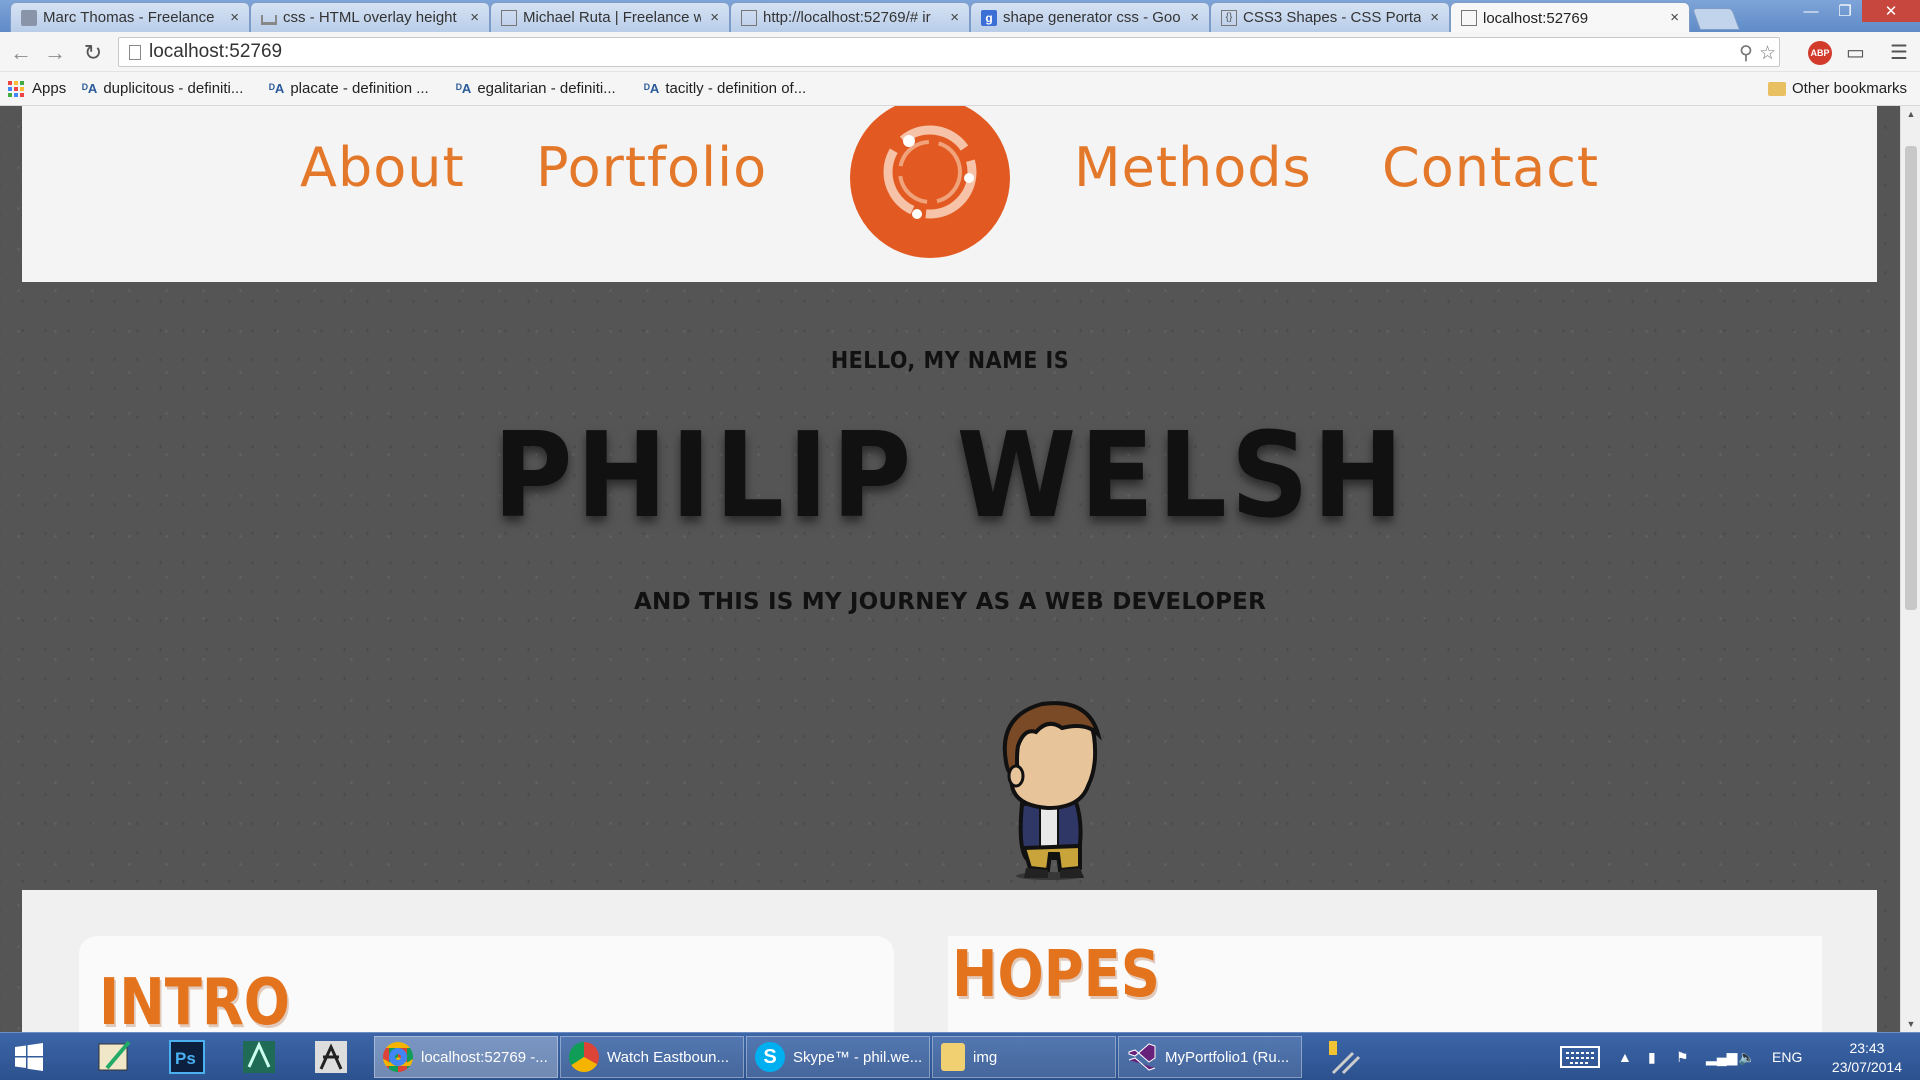 The height and width of the screenshot is (1080, 1920). What do you see at coordinates (29, 17) in the screenshot?
I see `site-icon` at bounding box center [29, 17].